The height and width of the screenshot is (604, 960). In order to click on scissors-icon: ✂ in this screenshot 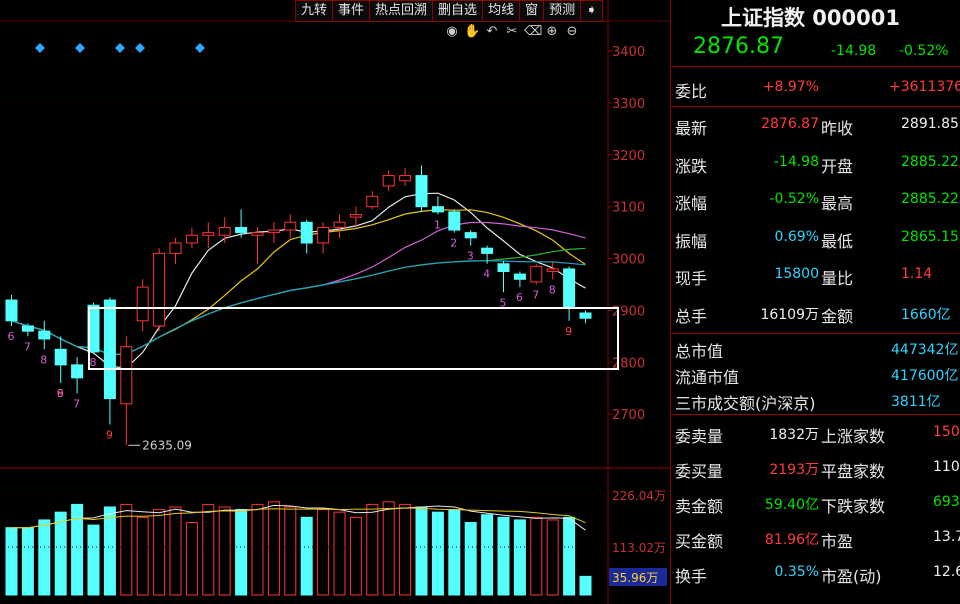, I will do `click(512, 32)`.